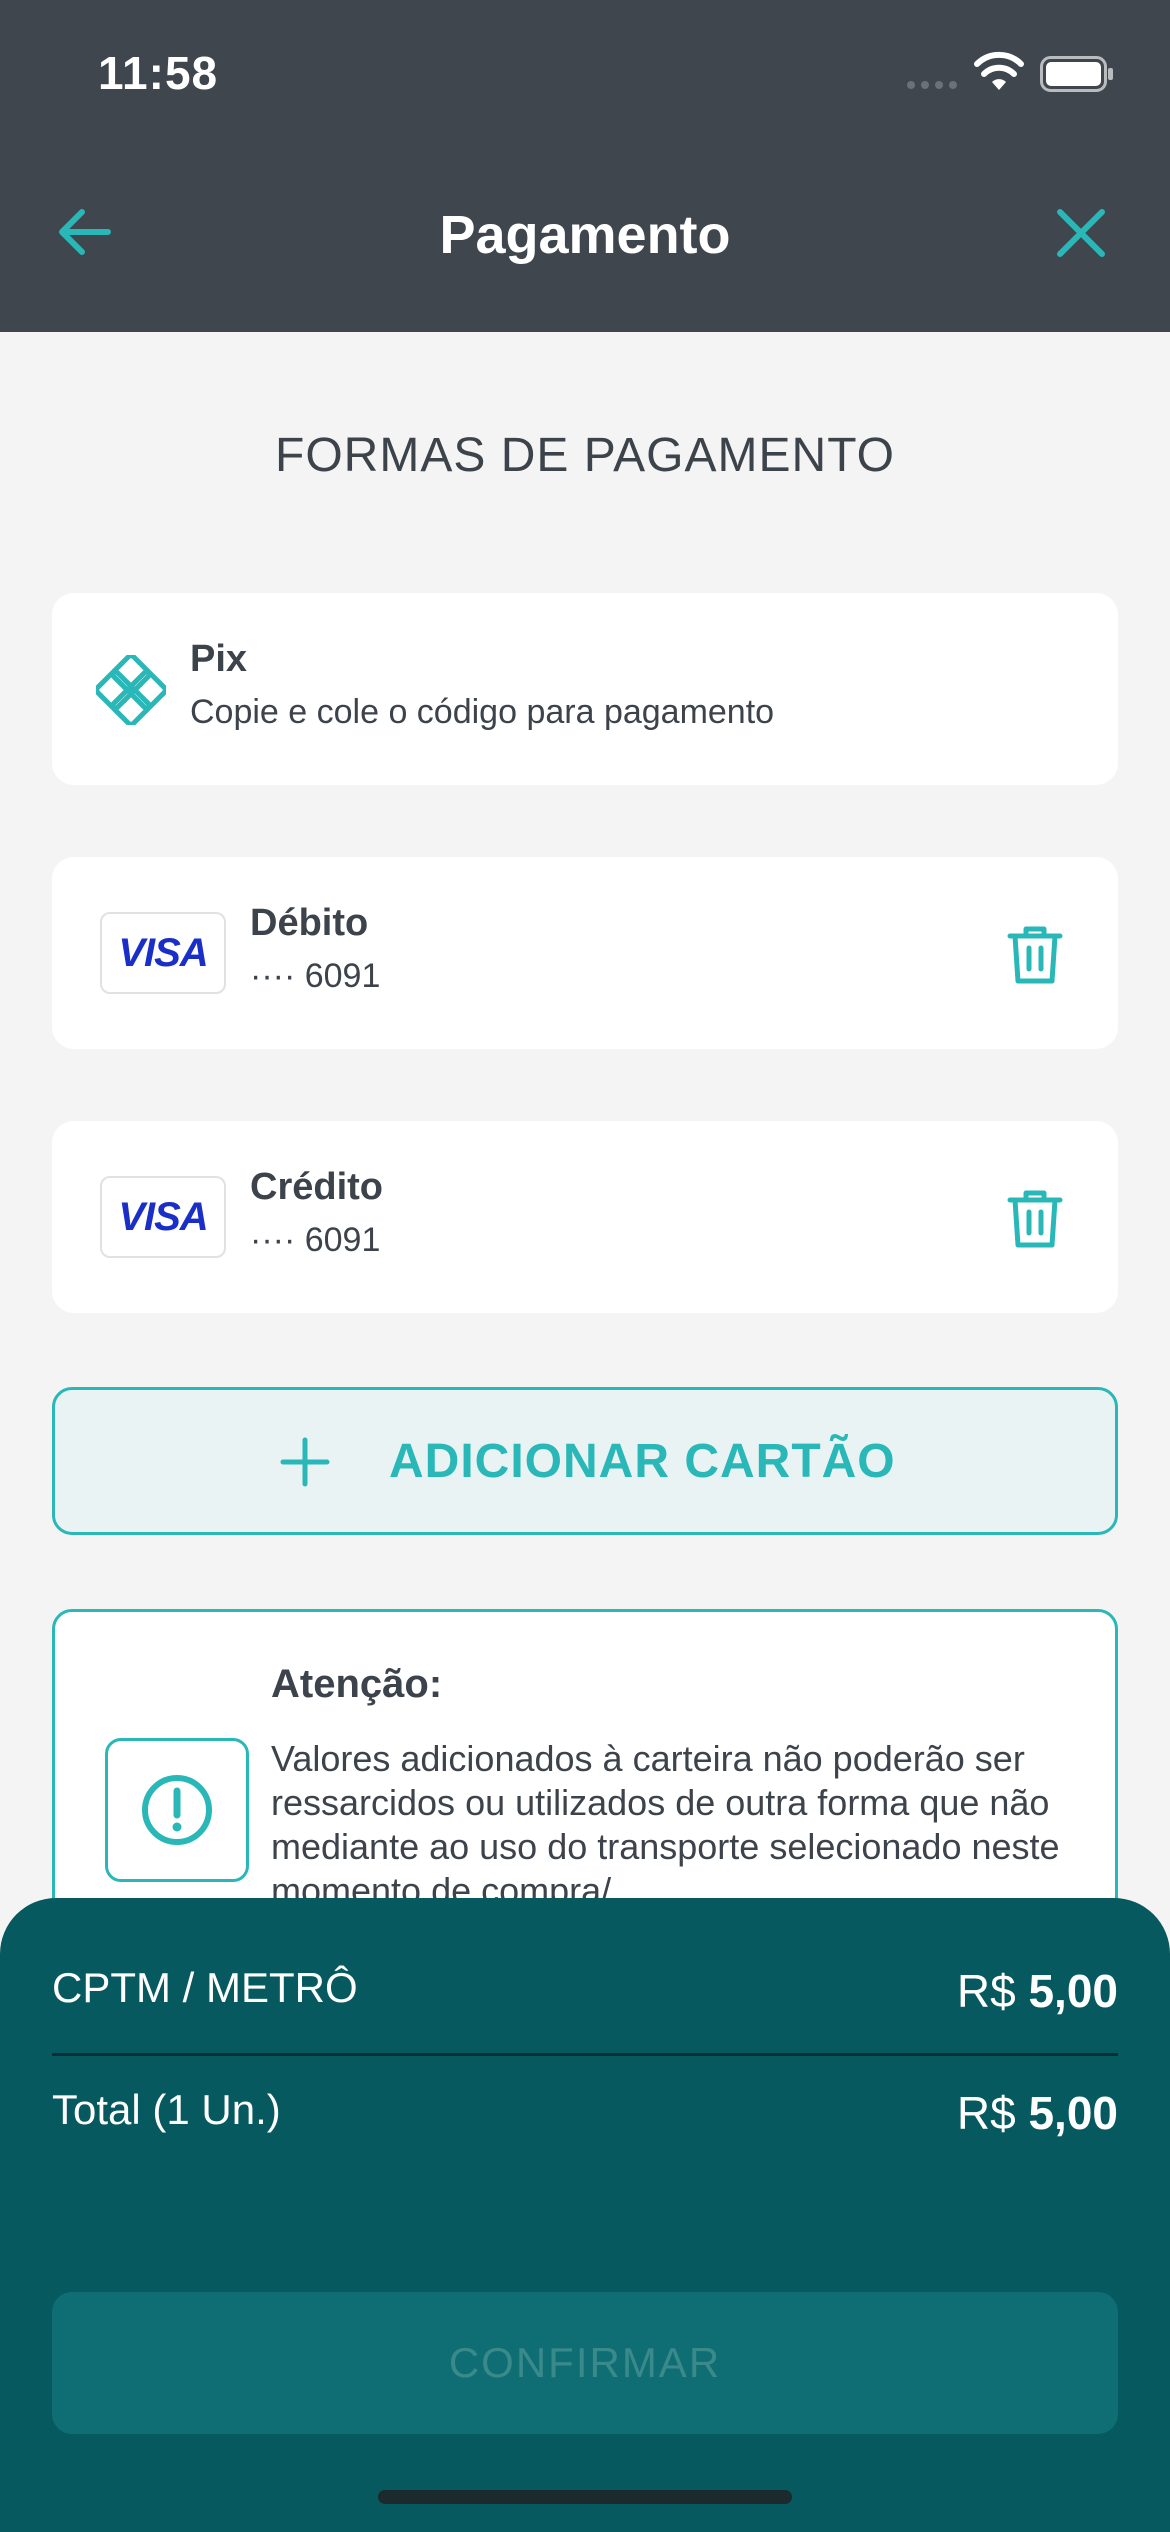 This screenshot has height=2532, width=1170. What do you see at coordinates (585, 689) in the screenshot?
I see `payment-option-pix: Pix Copie e cole o código para pagamento` at bounding box center [585, 689].